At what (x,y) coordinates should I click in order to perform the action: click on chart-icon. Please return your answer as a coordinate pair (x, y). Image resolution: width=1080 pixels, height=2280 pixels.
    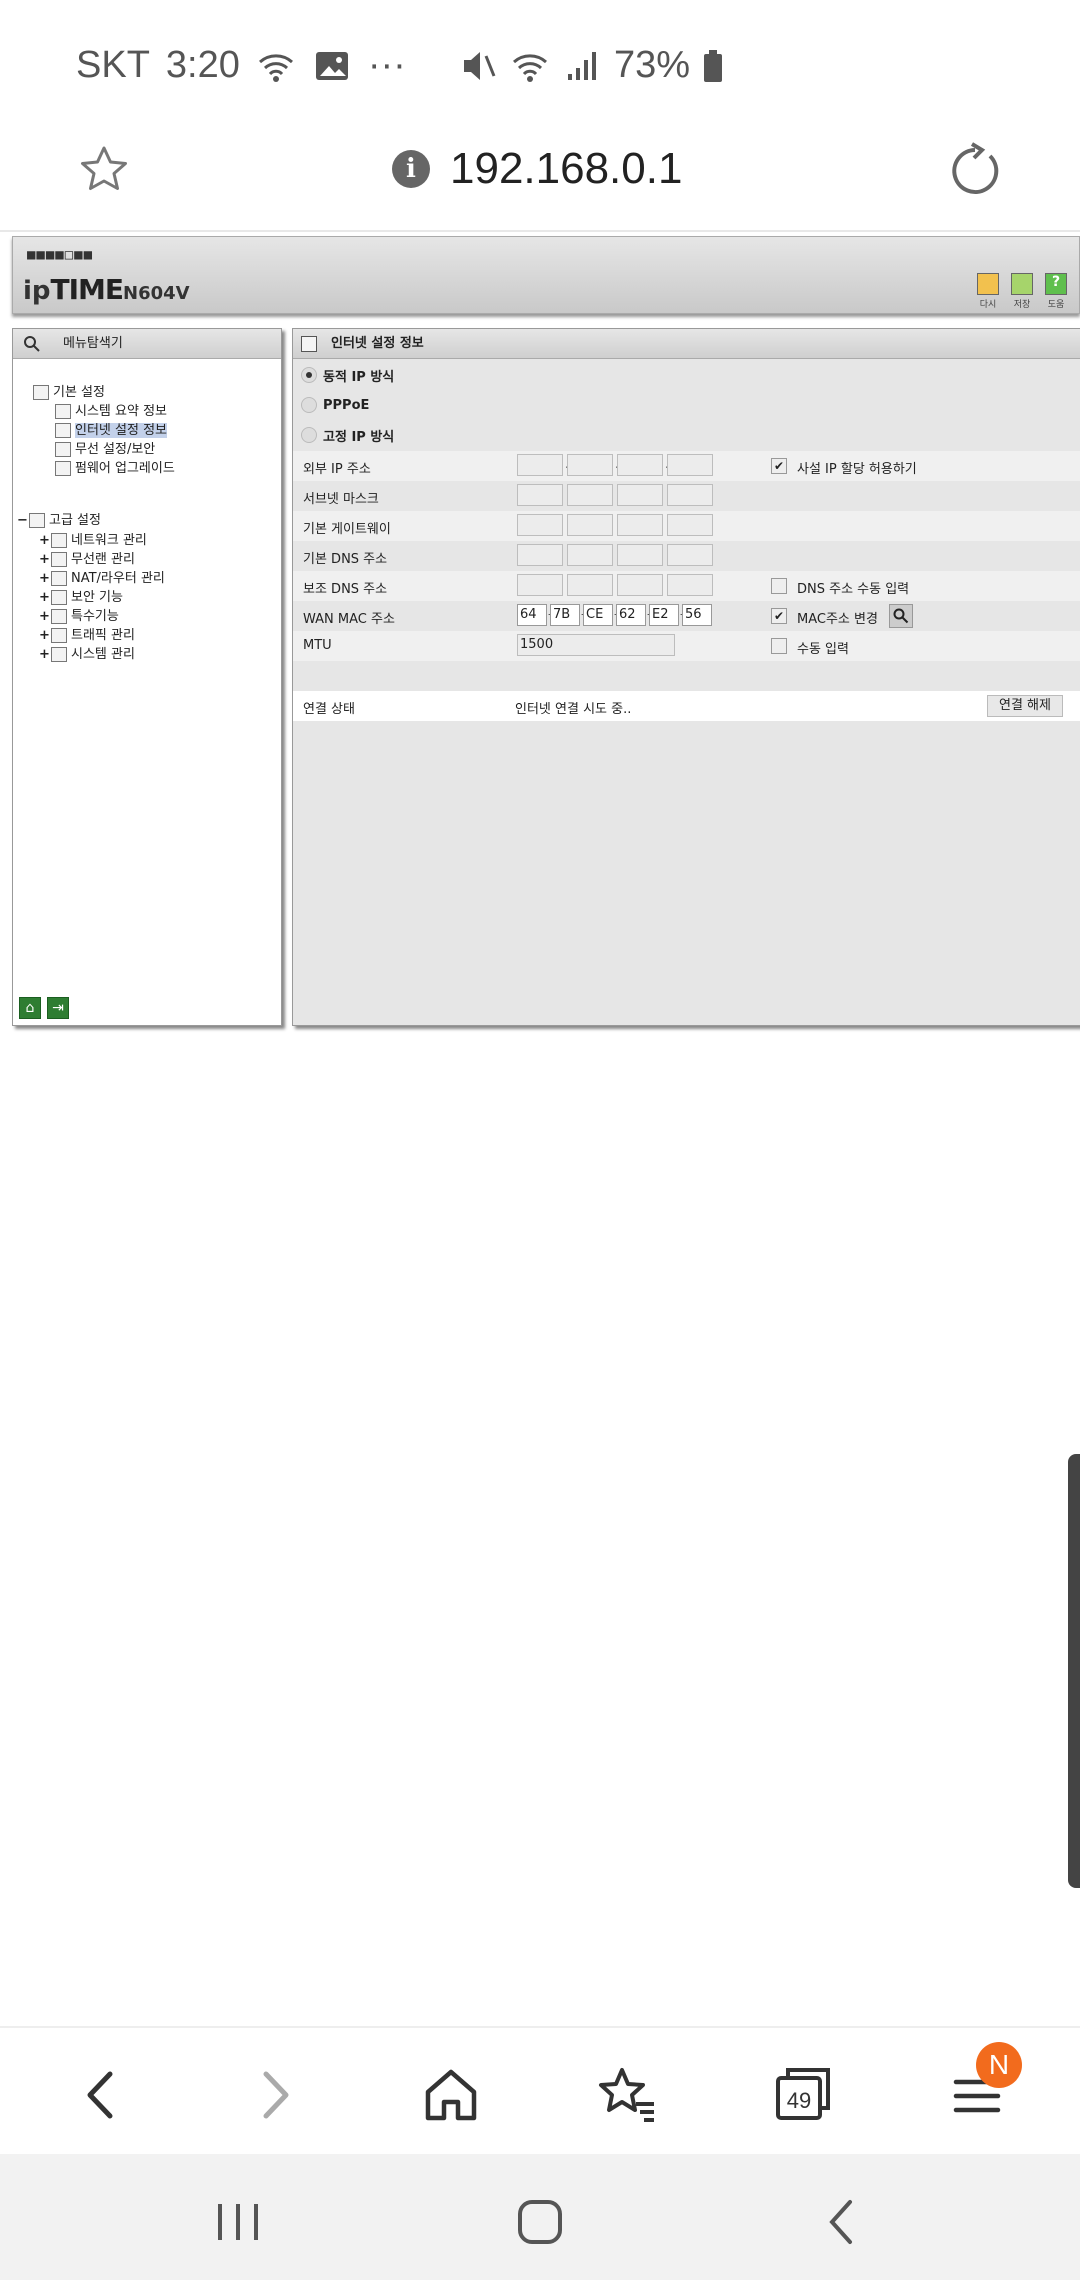
    Looking at the image, I should click on (59, 654).